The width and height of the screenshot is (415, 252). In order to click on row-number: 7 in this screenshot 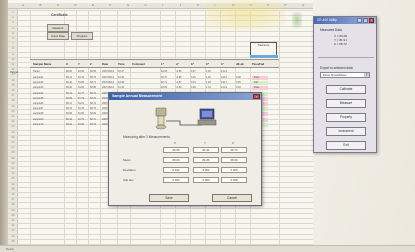, I will do `click(13, 44)`.